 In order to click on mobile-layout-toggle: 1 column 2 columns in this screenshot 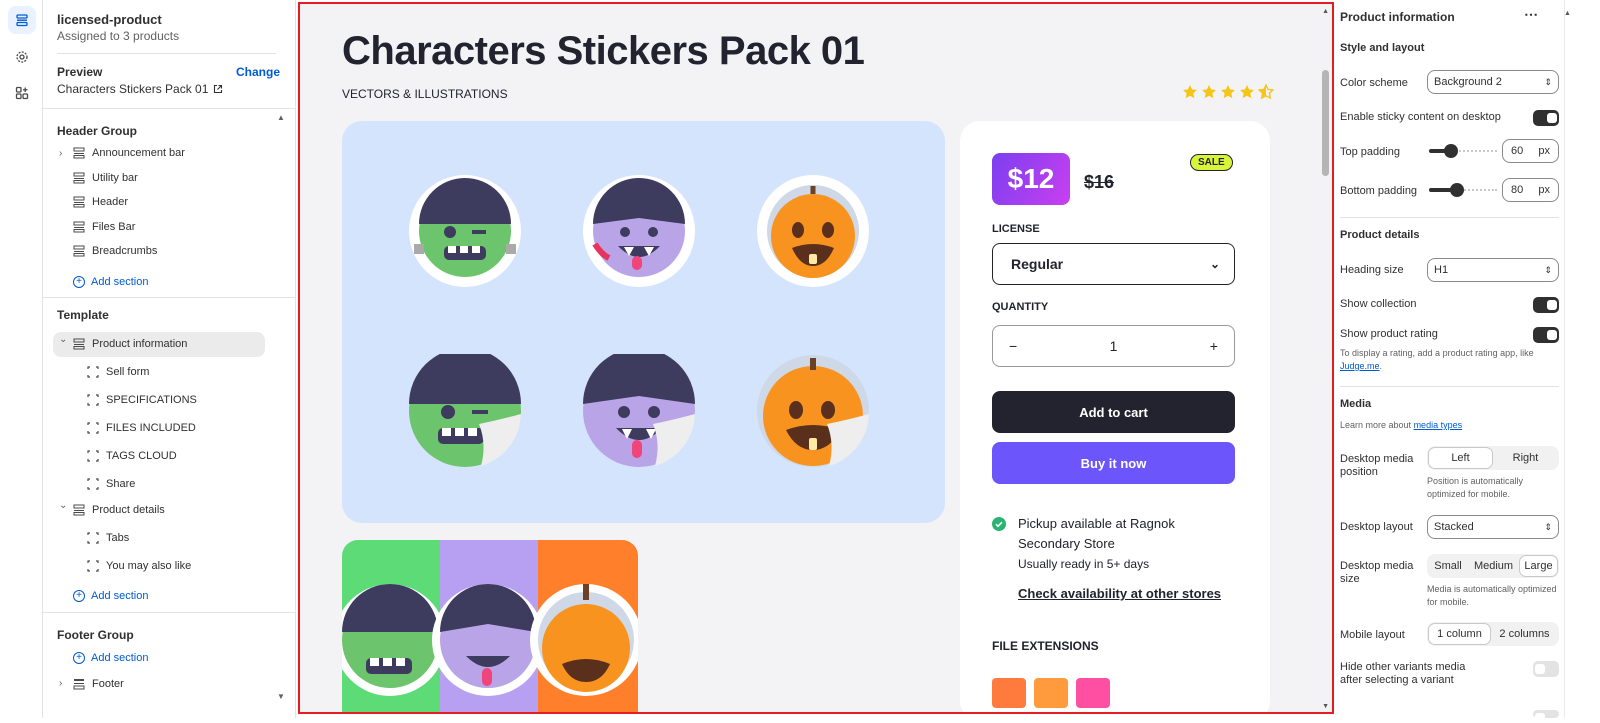, I will do `click(1493, 634)`.